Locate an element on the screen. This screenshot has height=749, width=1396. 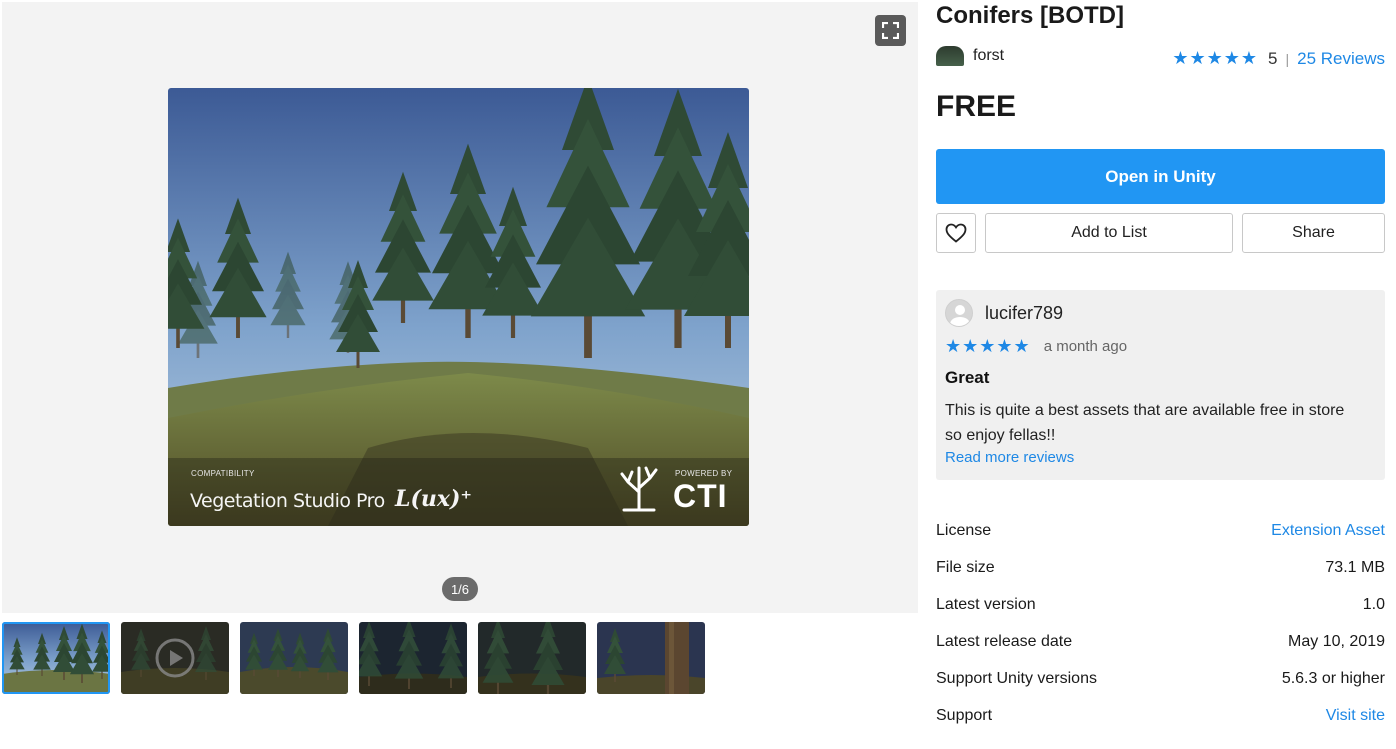
detail-label: Latest version is located at coordinates (986, 604).